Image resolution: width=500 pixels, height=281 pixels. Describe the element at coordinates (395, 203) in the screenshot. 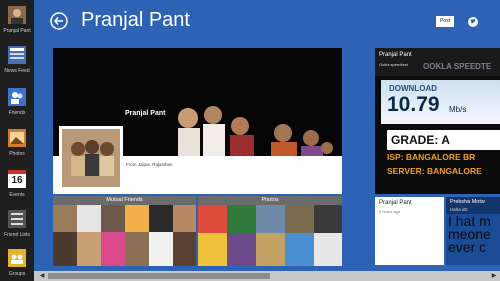

I see `post-author-name: Pranjal Pant` at that location.